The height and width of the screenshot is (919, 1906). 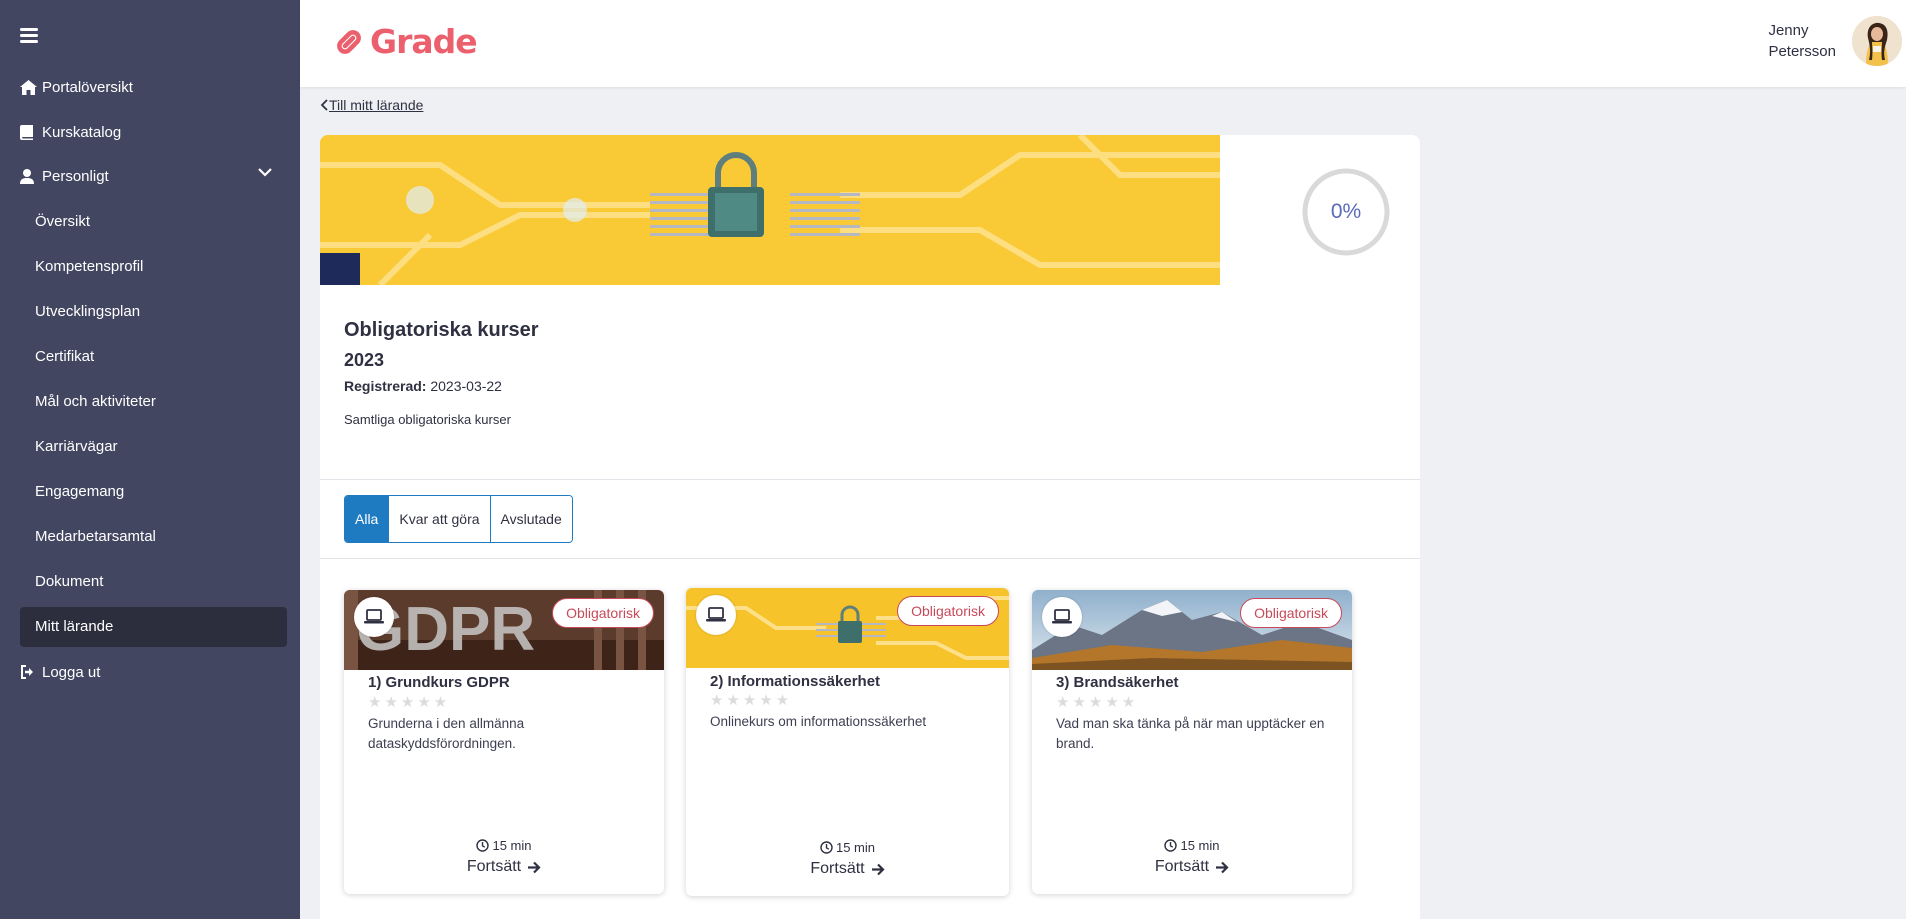 I want to click on top-header: Grade Jenny Petersson, so click(x=1103, y=43).